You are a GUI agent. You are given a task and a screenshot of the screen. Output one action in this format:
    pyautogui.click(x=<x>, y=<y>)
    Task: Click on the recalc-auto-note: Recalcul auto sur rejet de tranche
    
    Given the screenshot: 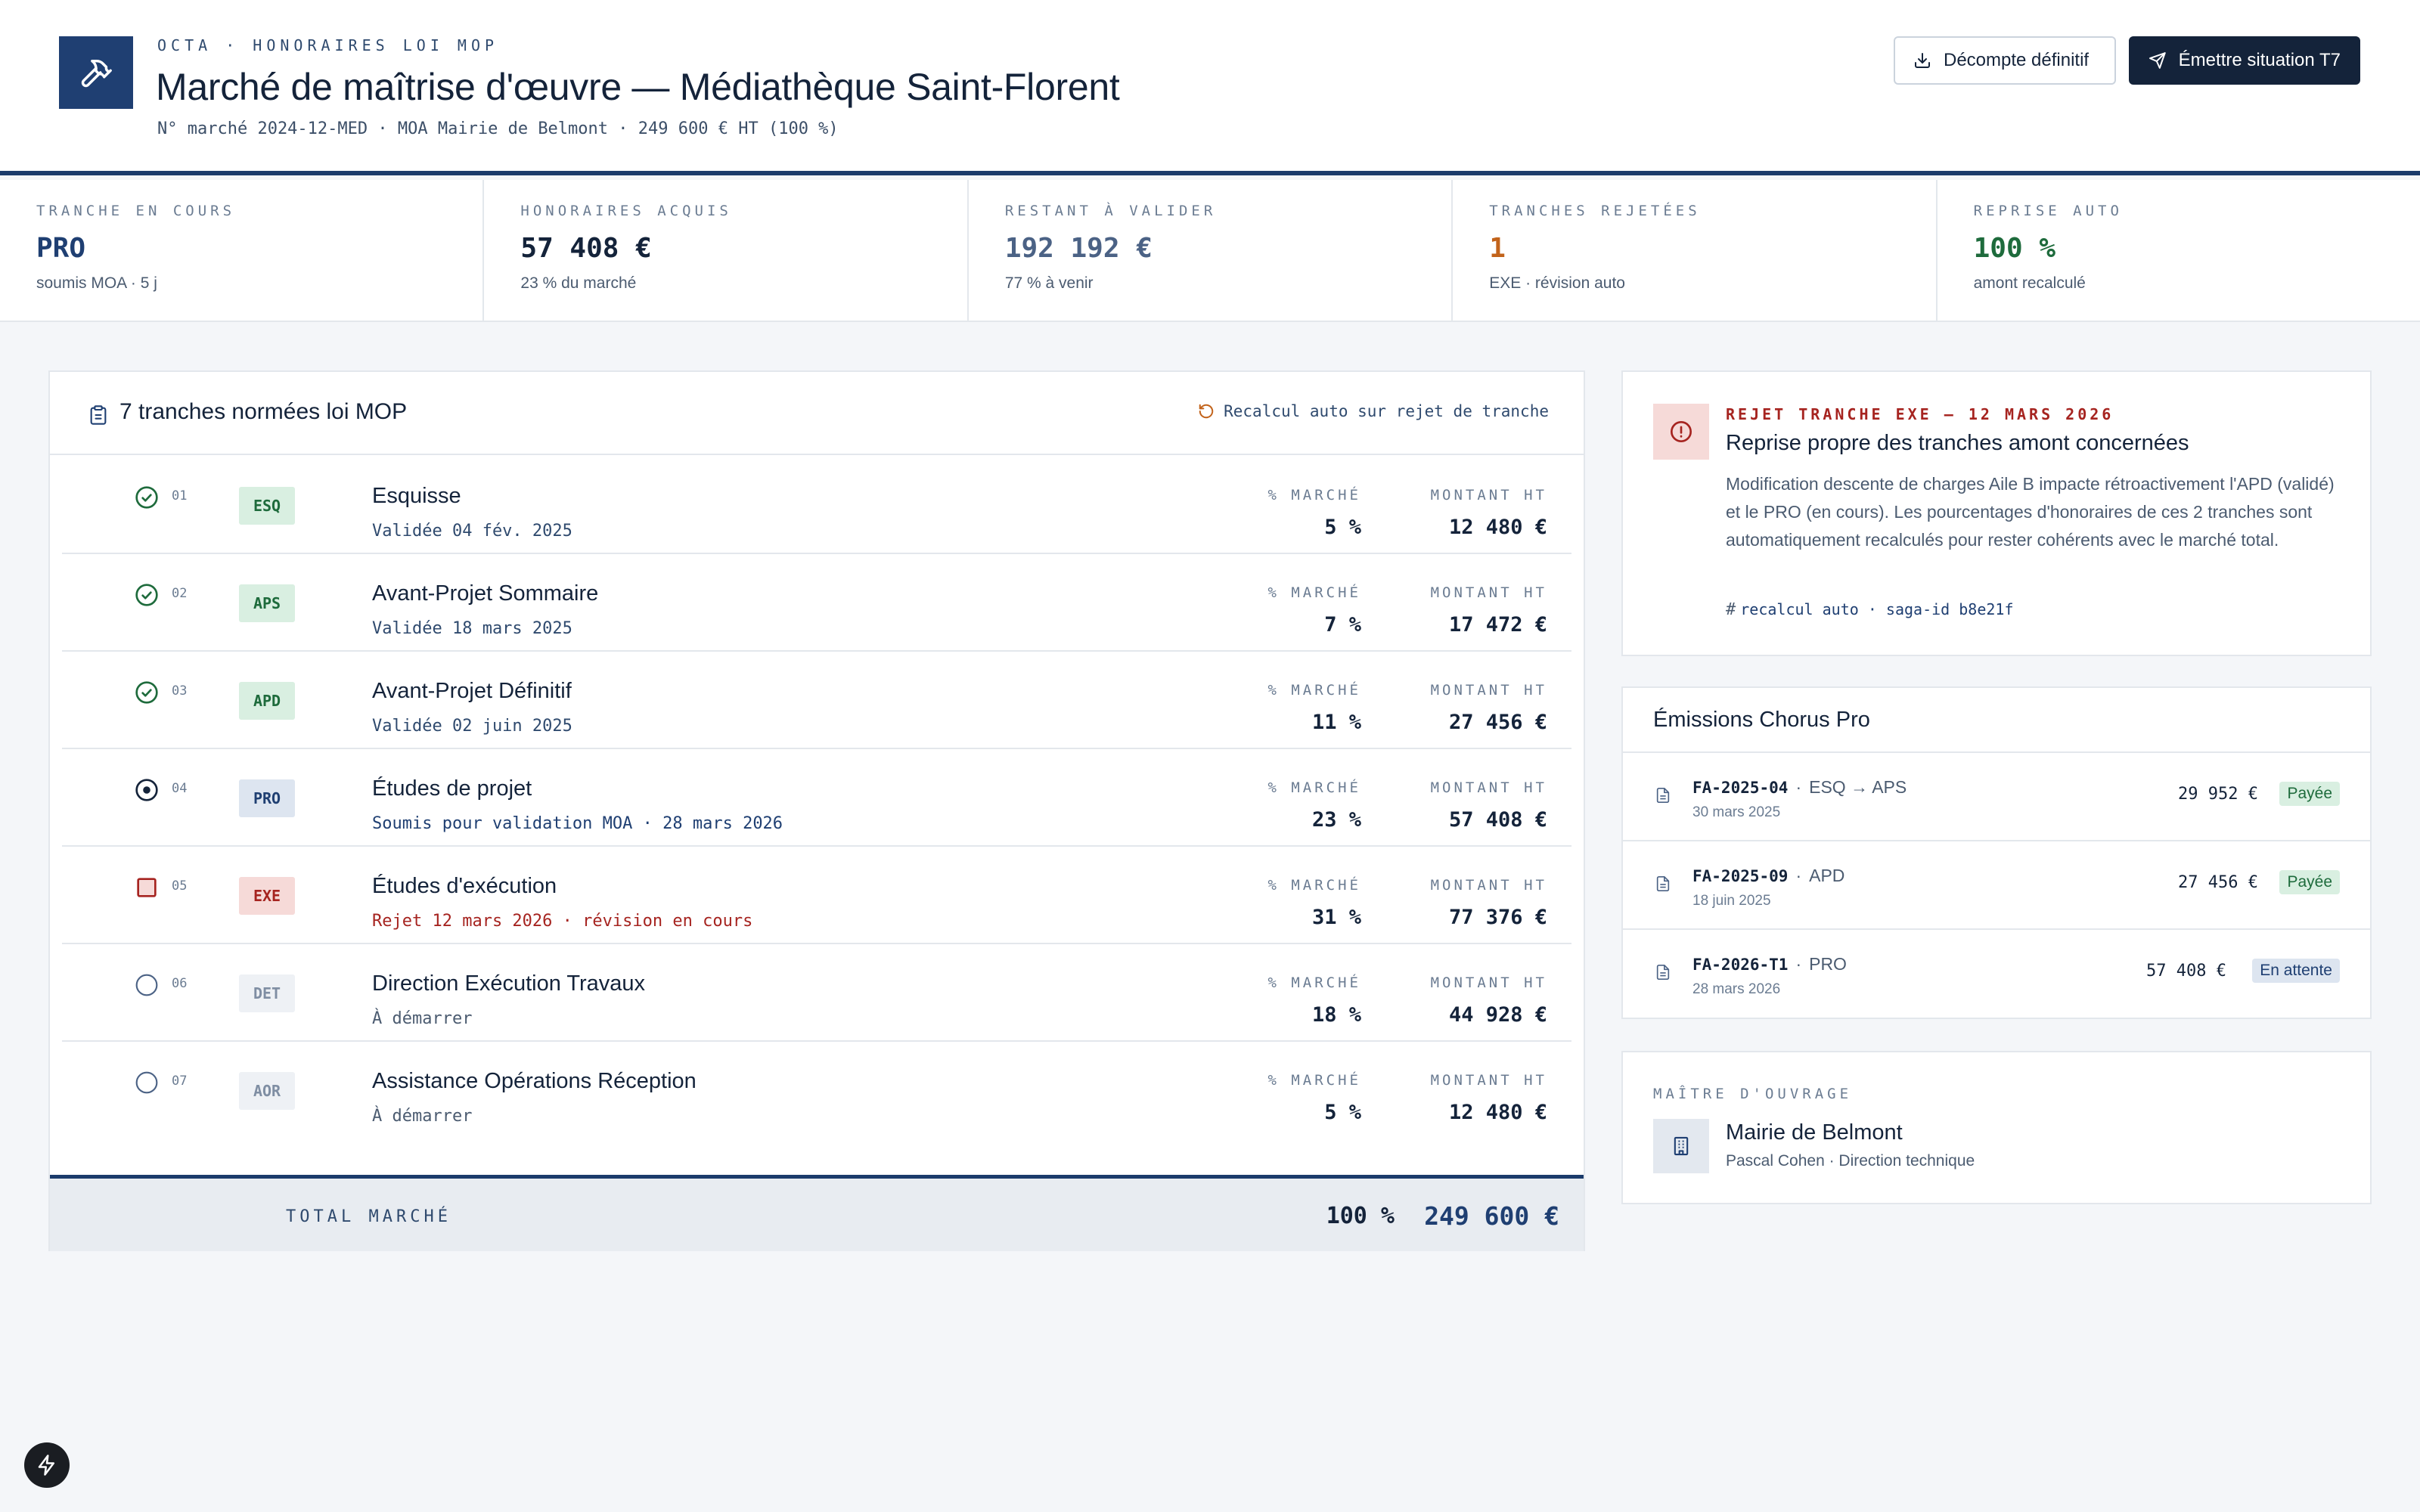 What is the action you would take?
    pyautogui.click(x=1373, y=411)
    